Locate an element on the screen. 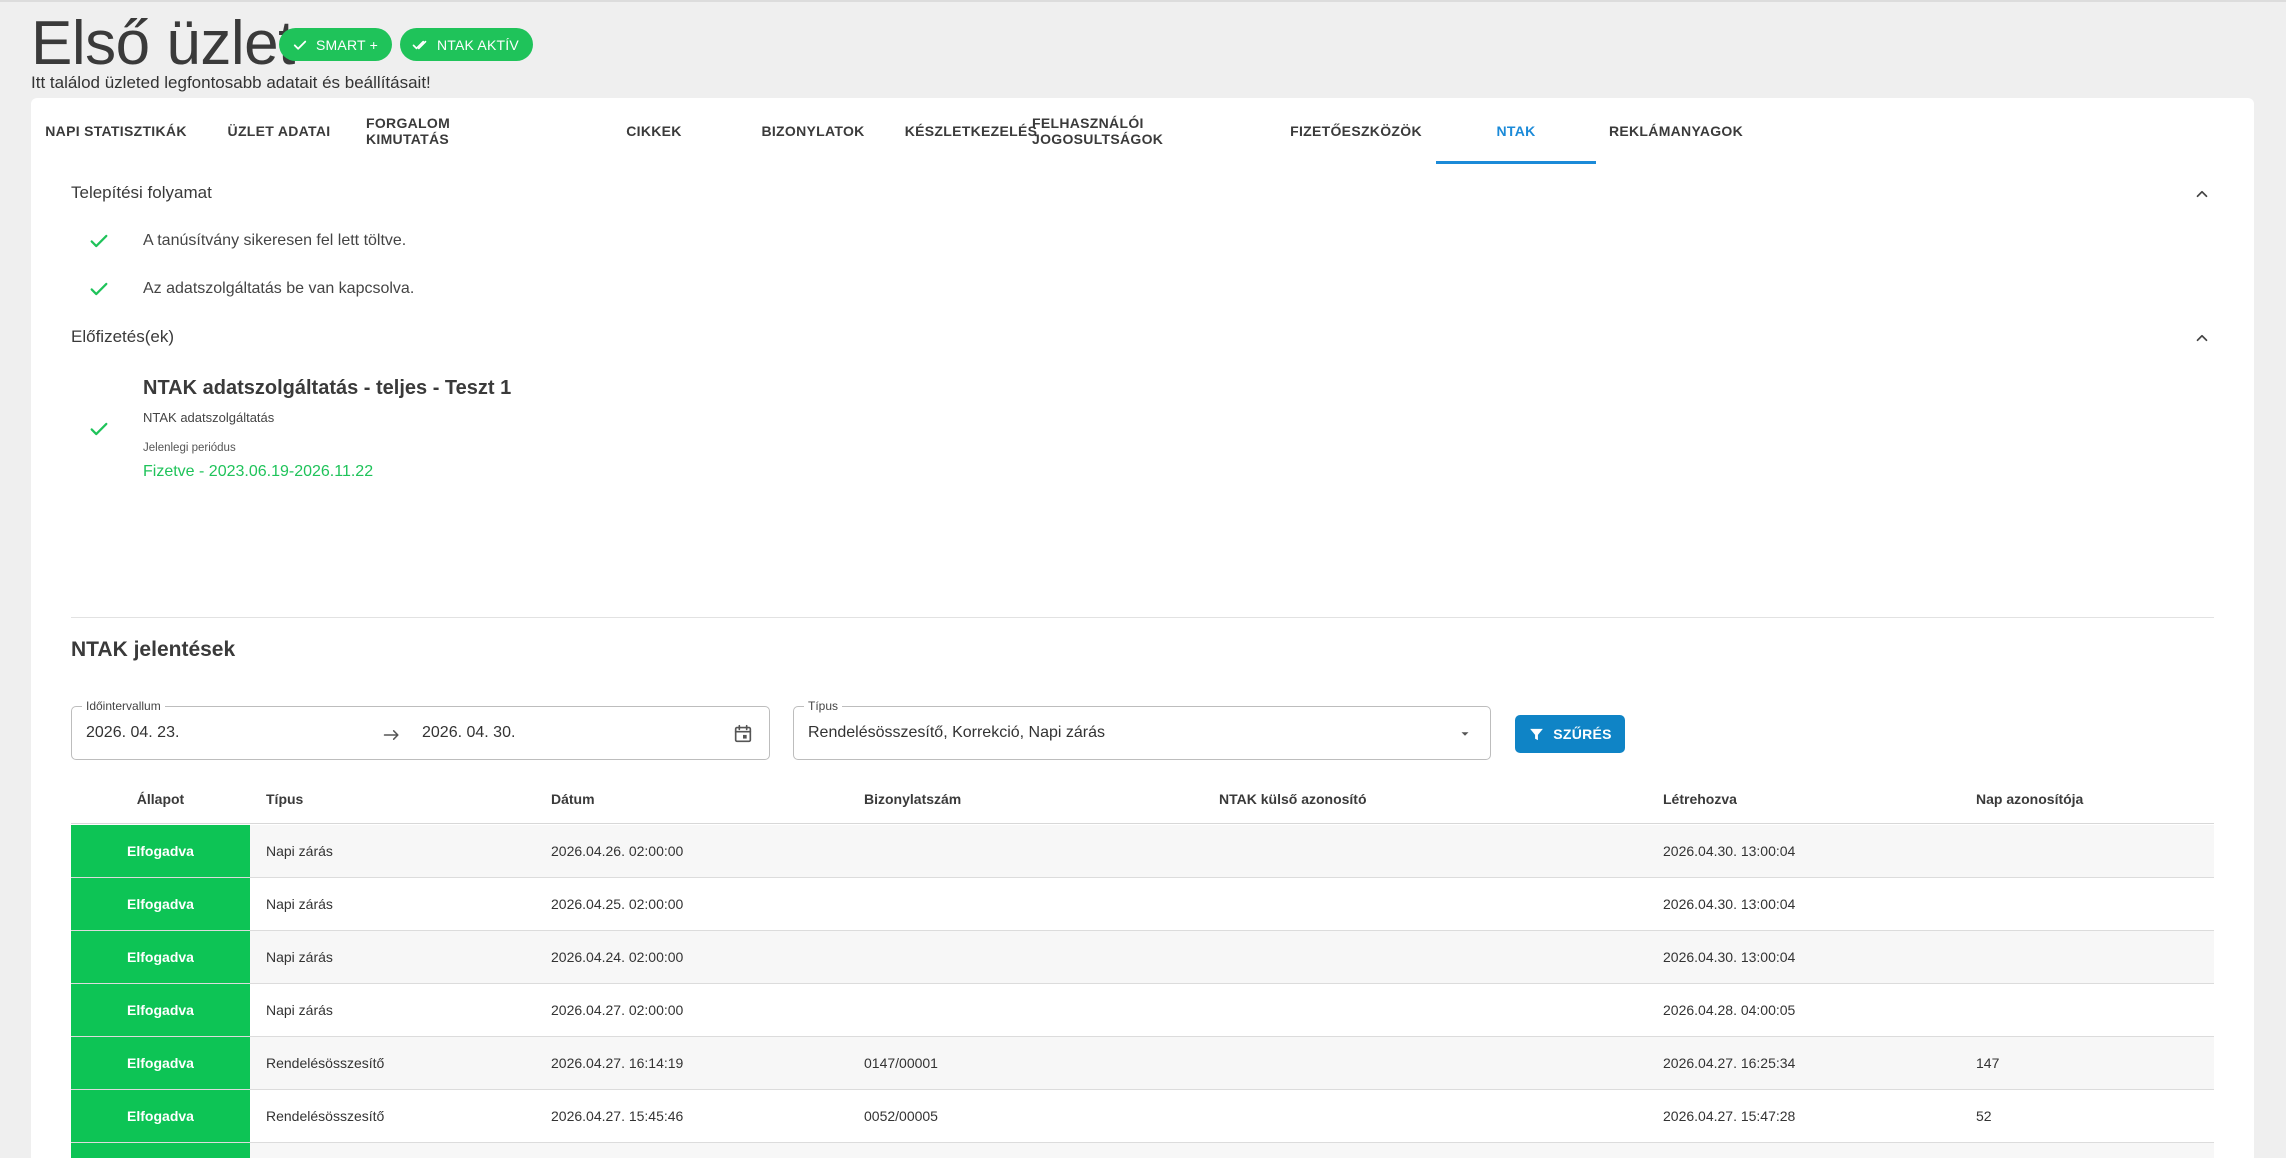 The width and height of the screenshot is (2286, 1158). cell-document-number: 0147/00001 is located at coordinates (901, 1063).